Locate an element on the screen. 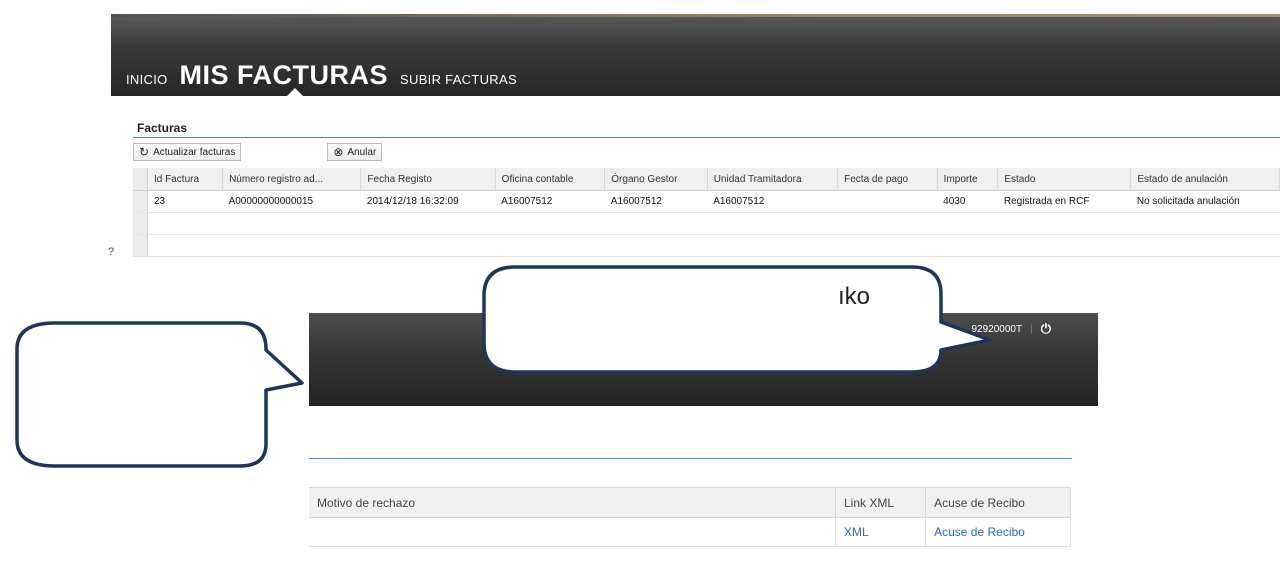  callout-text: ıko is located at coordinates (854, 296).